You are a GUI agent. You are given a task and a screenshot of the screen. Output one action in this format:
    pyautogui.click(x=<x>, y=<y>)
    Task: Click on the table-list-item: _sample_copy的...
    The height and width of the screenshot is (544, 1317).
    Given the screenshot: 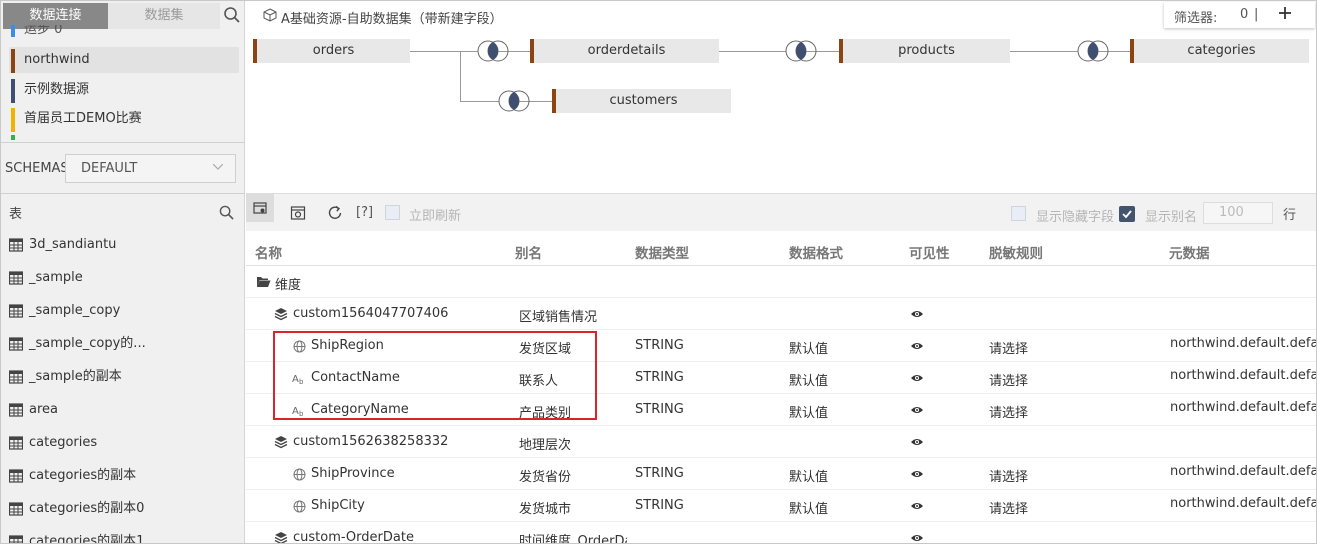 What is the action you would take?
    pyautogui.click(x=124, y=344)
    